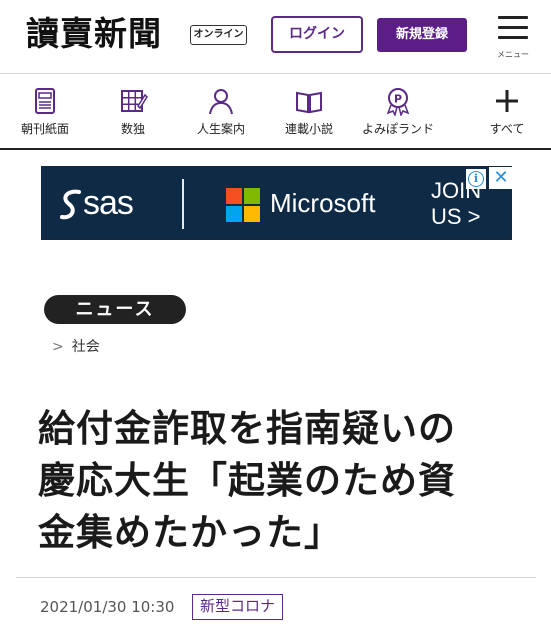 This screenshot has width=551, height=640. Describe the element at coordinates (86, 347) in the screenshot. I see `breadcrumb-item-society: 社会` at that location.